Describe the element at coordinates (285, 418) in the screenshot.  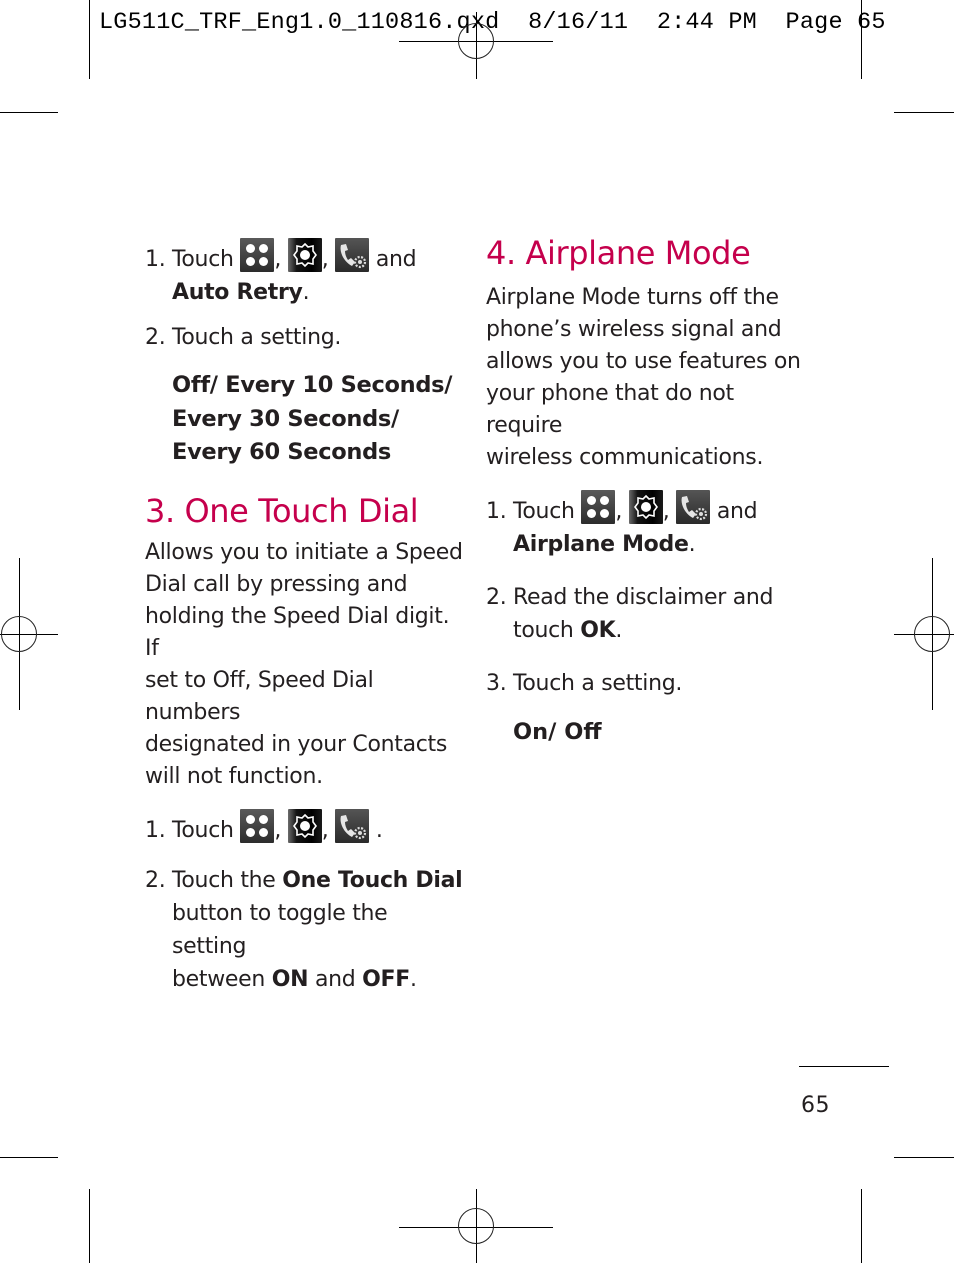
I see `auto-retry-option: Every 30 Seconds/` at that location.